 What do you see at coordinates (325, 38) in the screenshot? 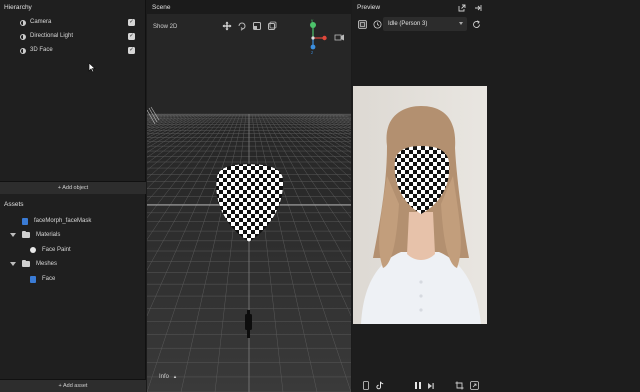
I see `axis-gizmo-icon` at bounding box center [325, 38].